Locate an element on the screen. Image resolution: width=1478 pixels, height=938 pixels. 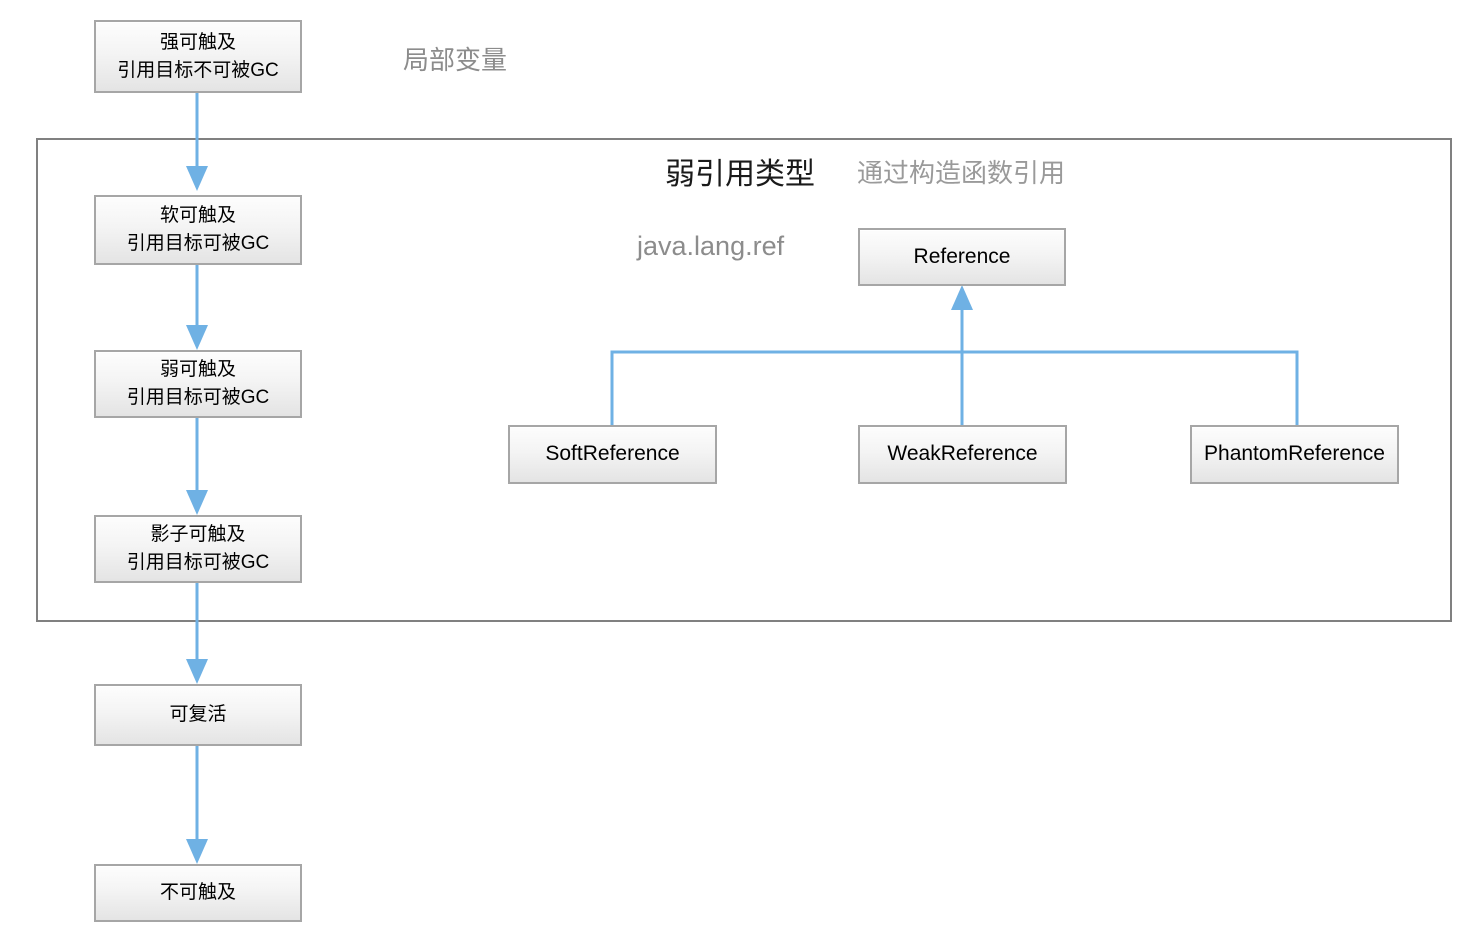
node-resurrectable: 可复活 is located at coordinates (198, 715).